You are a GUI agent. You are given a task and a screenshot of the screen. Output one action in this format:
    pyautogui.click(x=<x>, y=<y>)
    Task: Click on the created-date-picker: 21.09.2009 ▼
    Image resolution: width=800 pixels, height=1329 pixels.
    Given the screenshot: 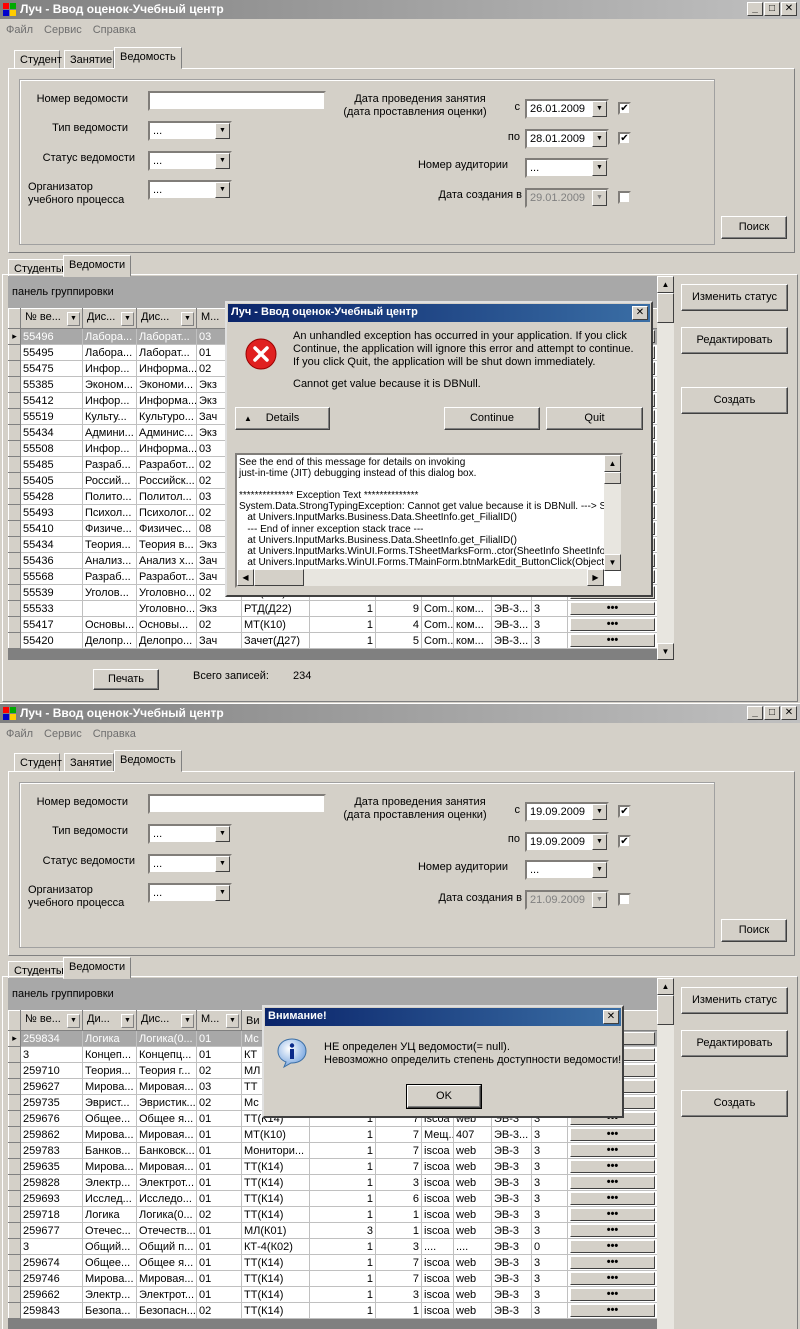 What is the action you would take?
    pyautogui.click(x=567, y=900)
    